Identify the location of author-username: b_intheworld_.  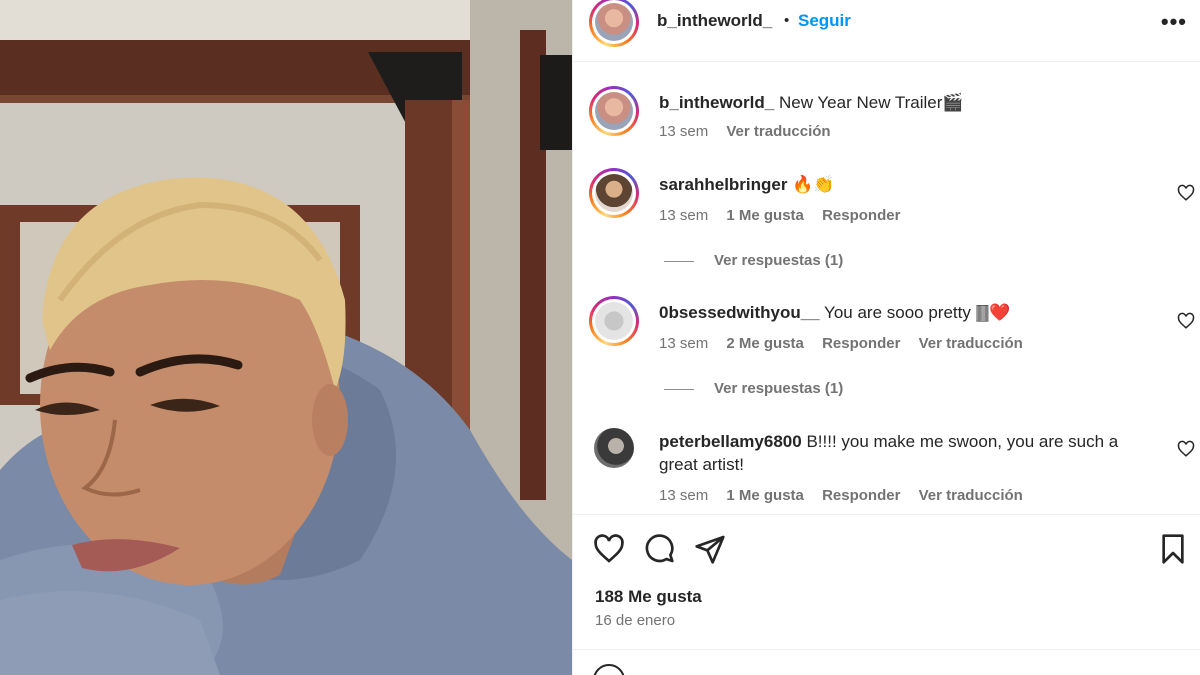
(714, 21).